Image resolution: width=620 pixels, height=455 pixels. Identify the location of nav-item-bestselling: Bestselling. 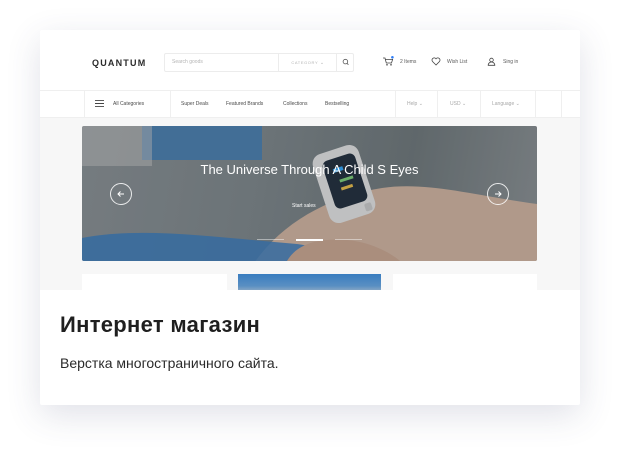
(337, 104).